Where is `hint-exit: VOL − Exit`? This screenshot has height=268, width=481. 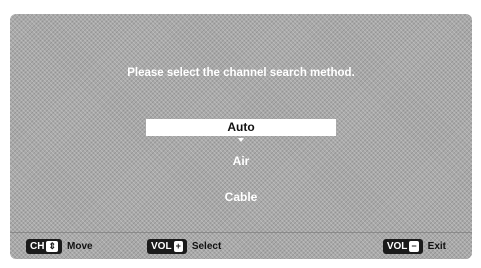
hint-exit: VOL − Exit is located at coordinates (414, 246).